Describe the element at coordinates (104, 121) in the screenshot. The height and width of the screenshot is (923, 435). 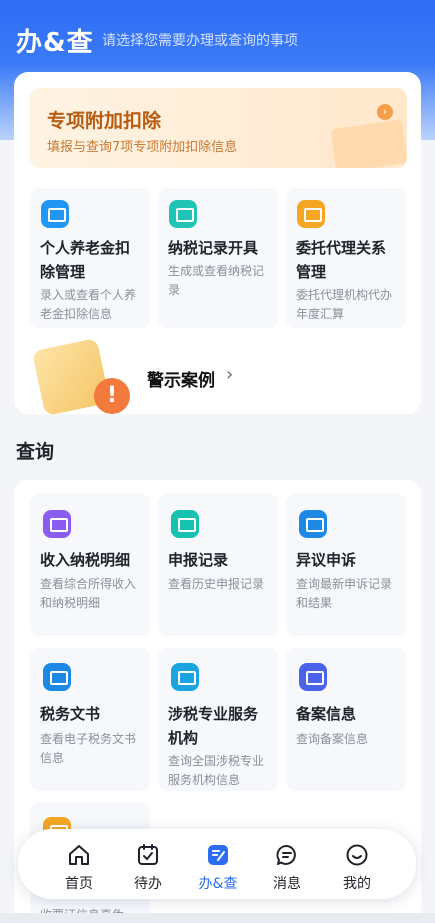
I see `banner-title: 专项附加扣除` at that location.